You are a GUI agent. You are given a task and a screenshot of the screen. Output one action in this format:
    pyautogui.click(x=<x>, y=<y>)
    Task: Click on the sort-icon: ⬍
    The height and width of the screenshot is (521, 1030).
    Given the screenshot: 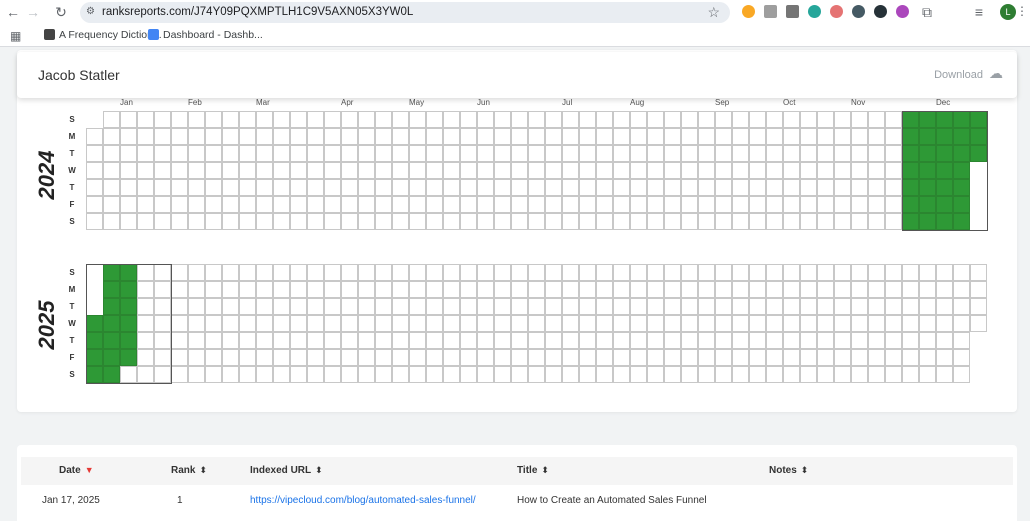 What is the action you would take?
    pyautogui.click(x=319, y=470)
    